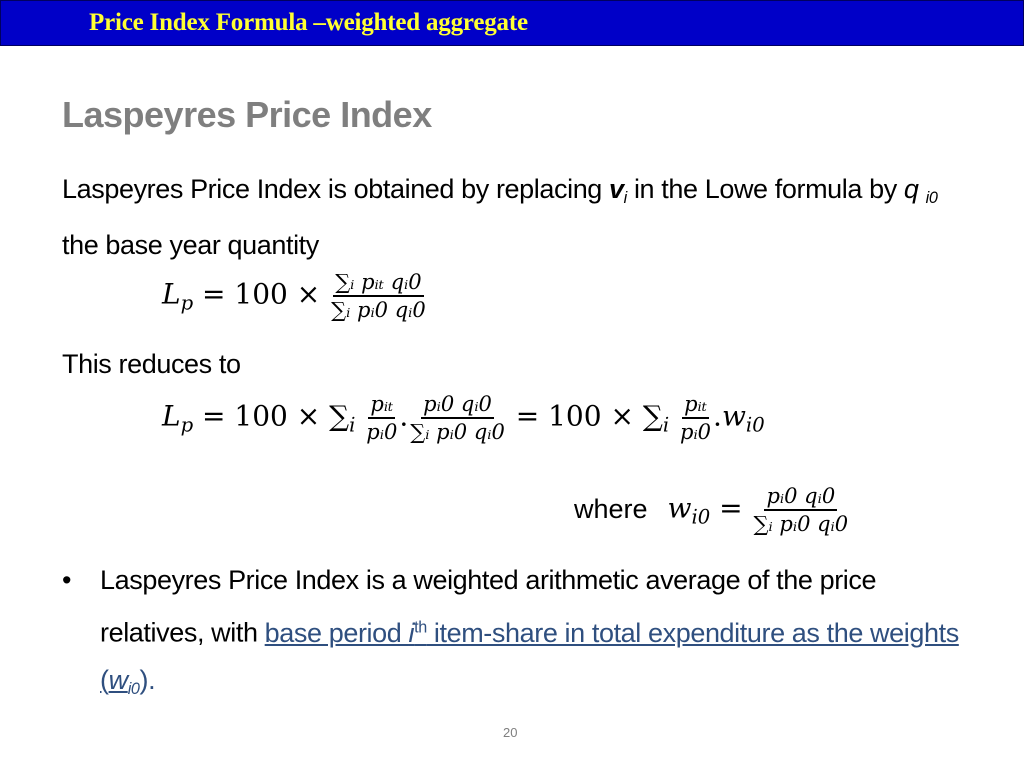 This screenshot has width=1024, height=768. What do you see at coordinates (931, 197) in the screenshot?
I see `var-q-sub: i0` at bounding box center [931, 197].